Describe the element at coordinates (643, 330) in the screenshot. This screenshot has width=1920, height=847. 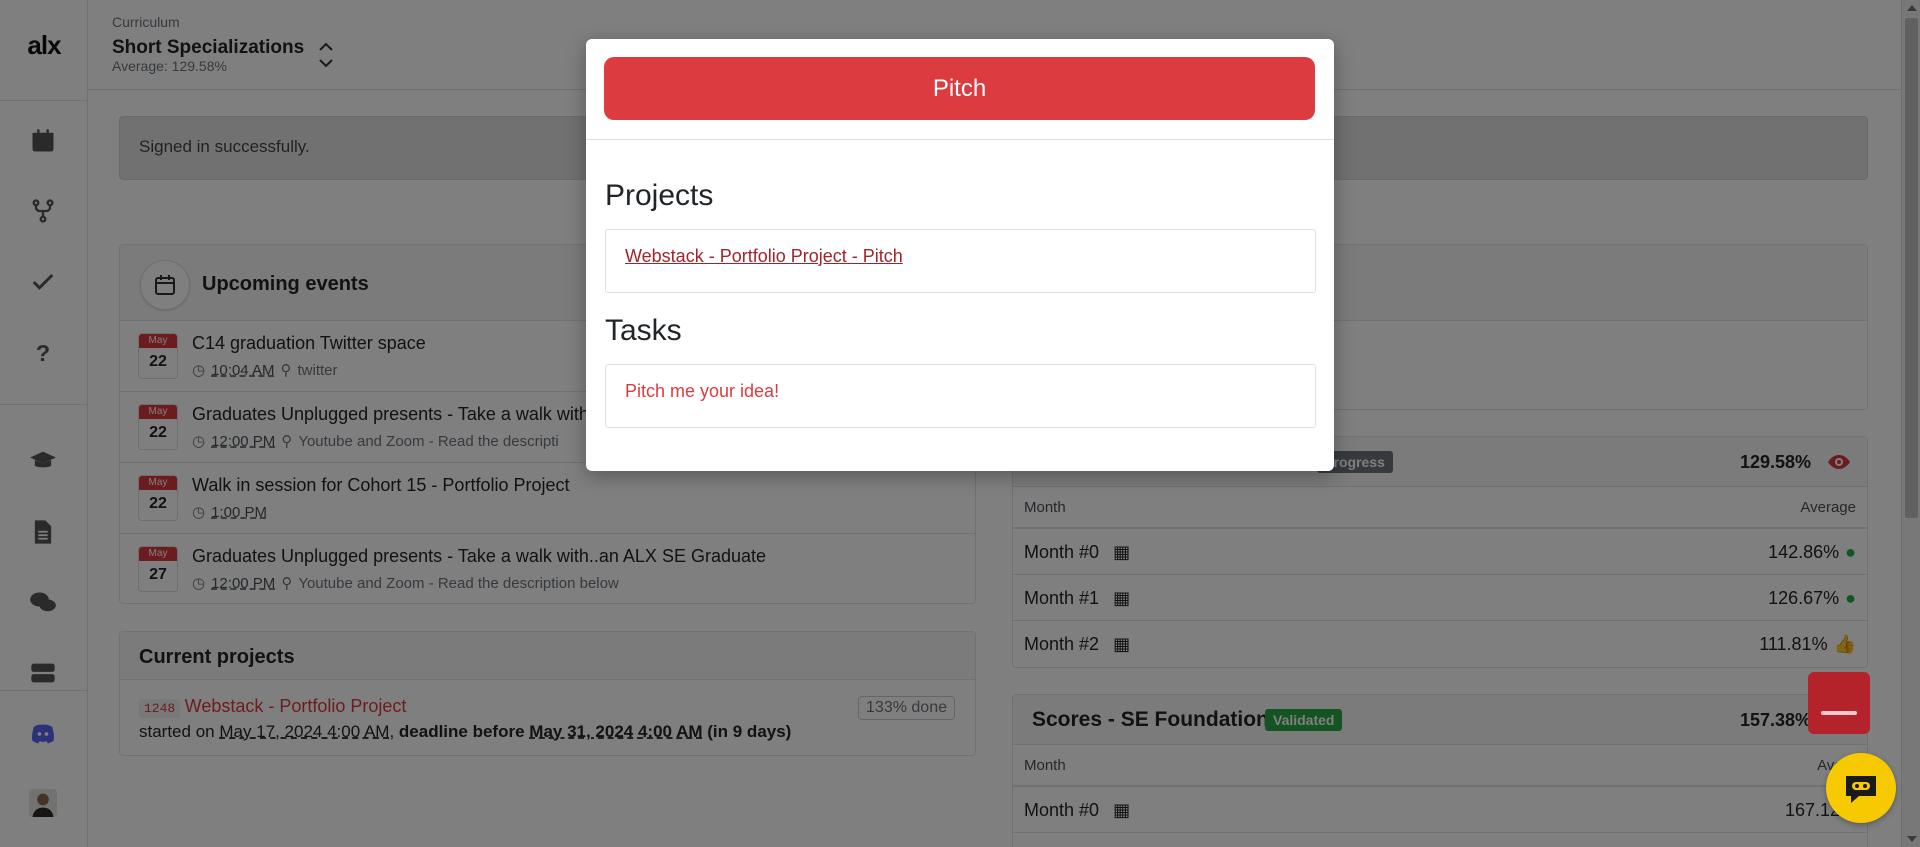
I see `tasks-heading: Tasks` at that location.